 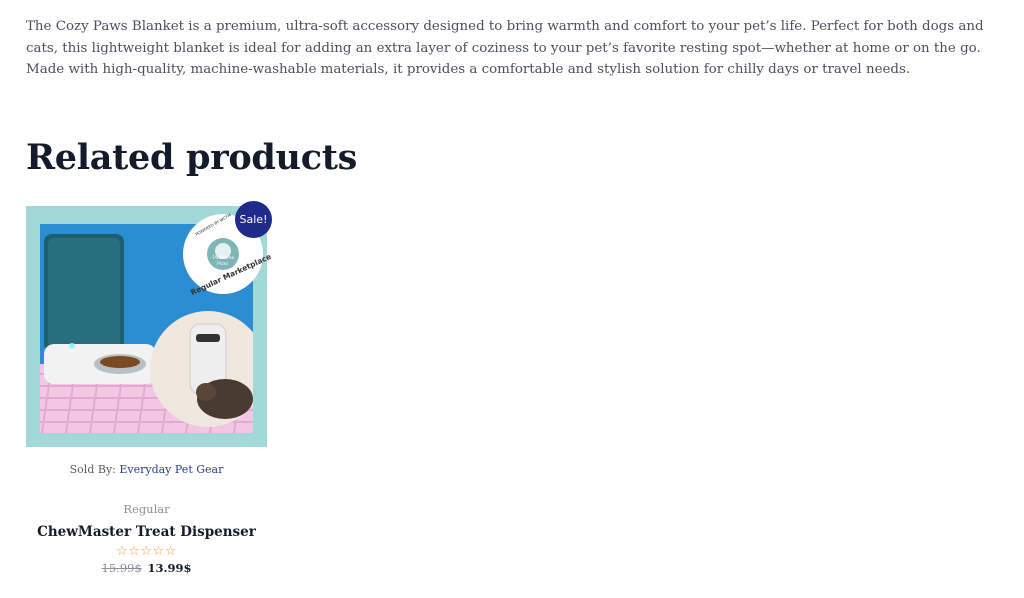 What do you see at coordinates (121, 568) in the screenshot?
I see `old-price: 15.99$` at bounding box center [121, 568].